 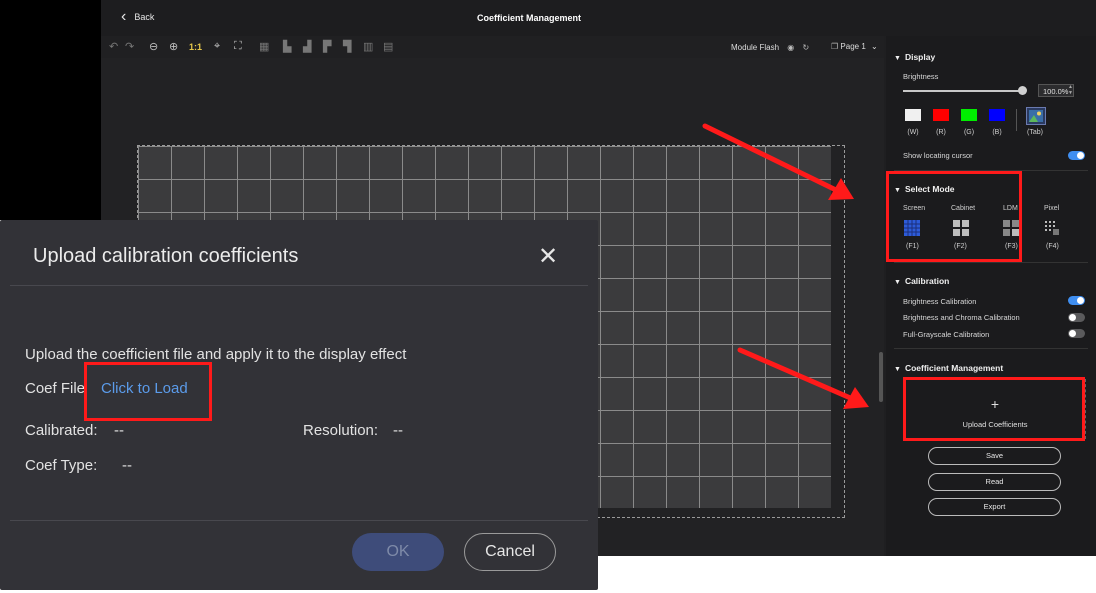 I want to click on align-top-icon: ▛, so click(x=327, y=46).